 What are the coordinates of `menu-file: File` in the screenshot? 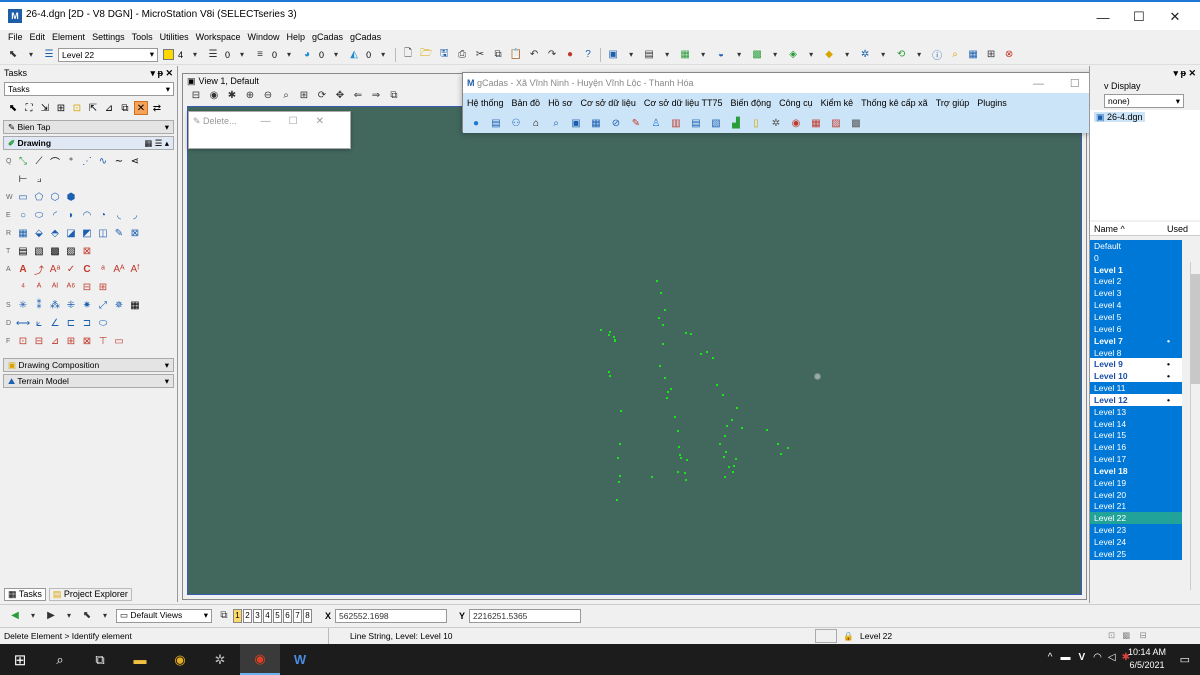 It's located at (15, 37).